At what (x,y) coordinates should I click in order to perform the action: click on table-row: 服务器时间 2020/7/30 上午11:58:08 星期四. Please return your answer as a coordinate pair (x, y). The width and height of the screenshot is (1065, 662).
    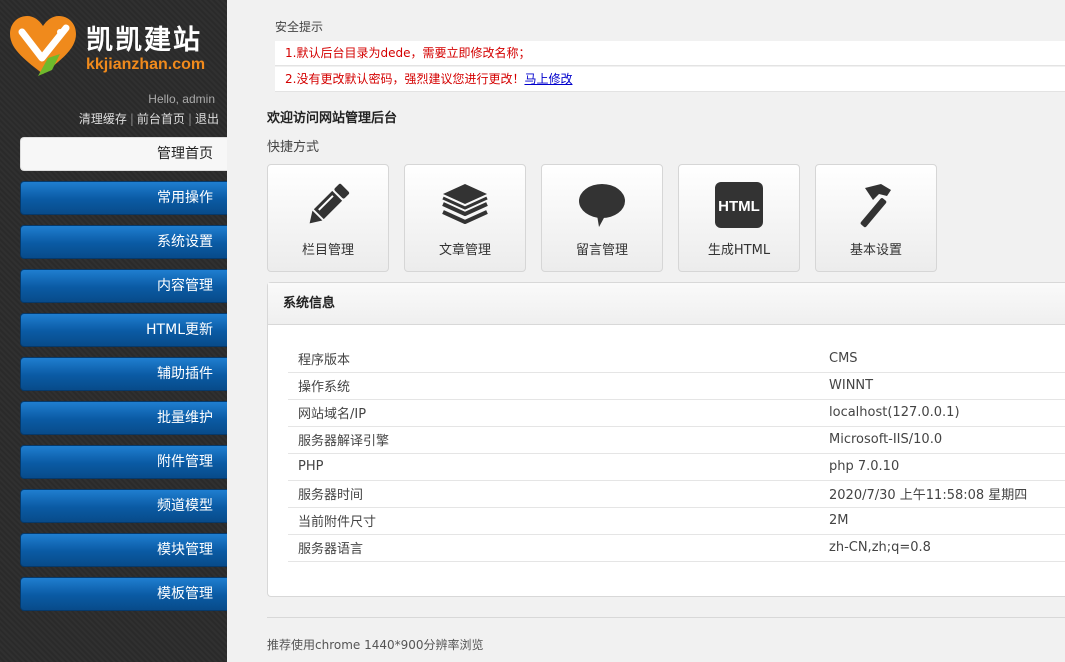
    Looking at the image, I should click on (676, 494).